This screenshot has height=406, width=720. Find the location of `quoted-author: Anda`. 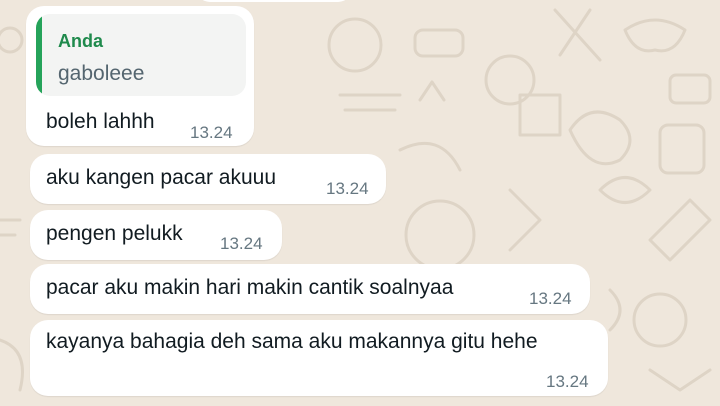

quoted-author: Anda is located at coordinates (80, 41).